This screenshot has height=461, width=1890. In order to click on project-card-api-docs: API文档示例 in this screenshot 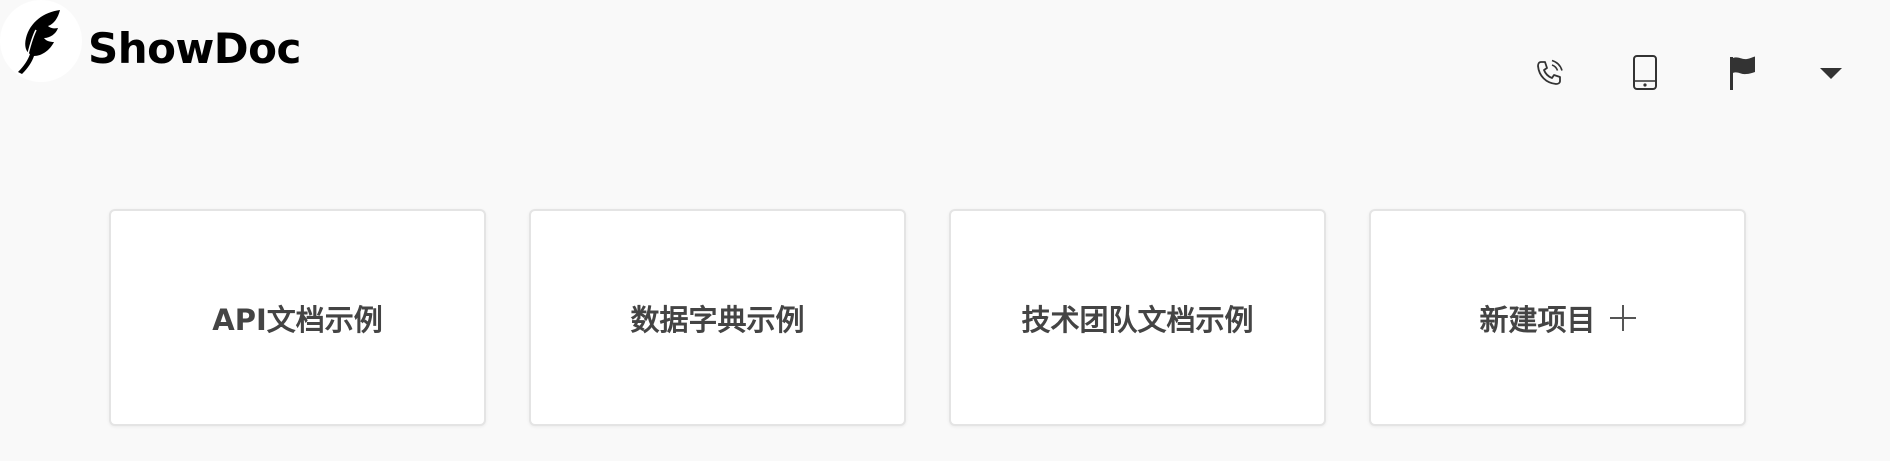, I will do `click(297, 317)`.